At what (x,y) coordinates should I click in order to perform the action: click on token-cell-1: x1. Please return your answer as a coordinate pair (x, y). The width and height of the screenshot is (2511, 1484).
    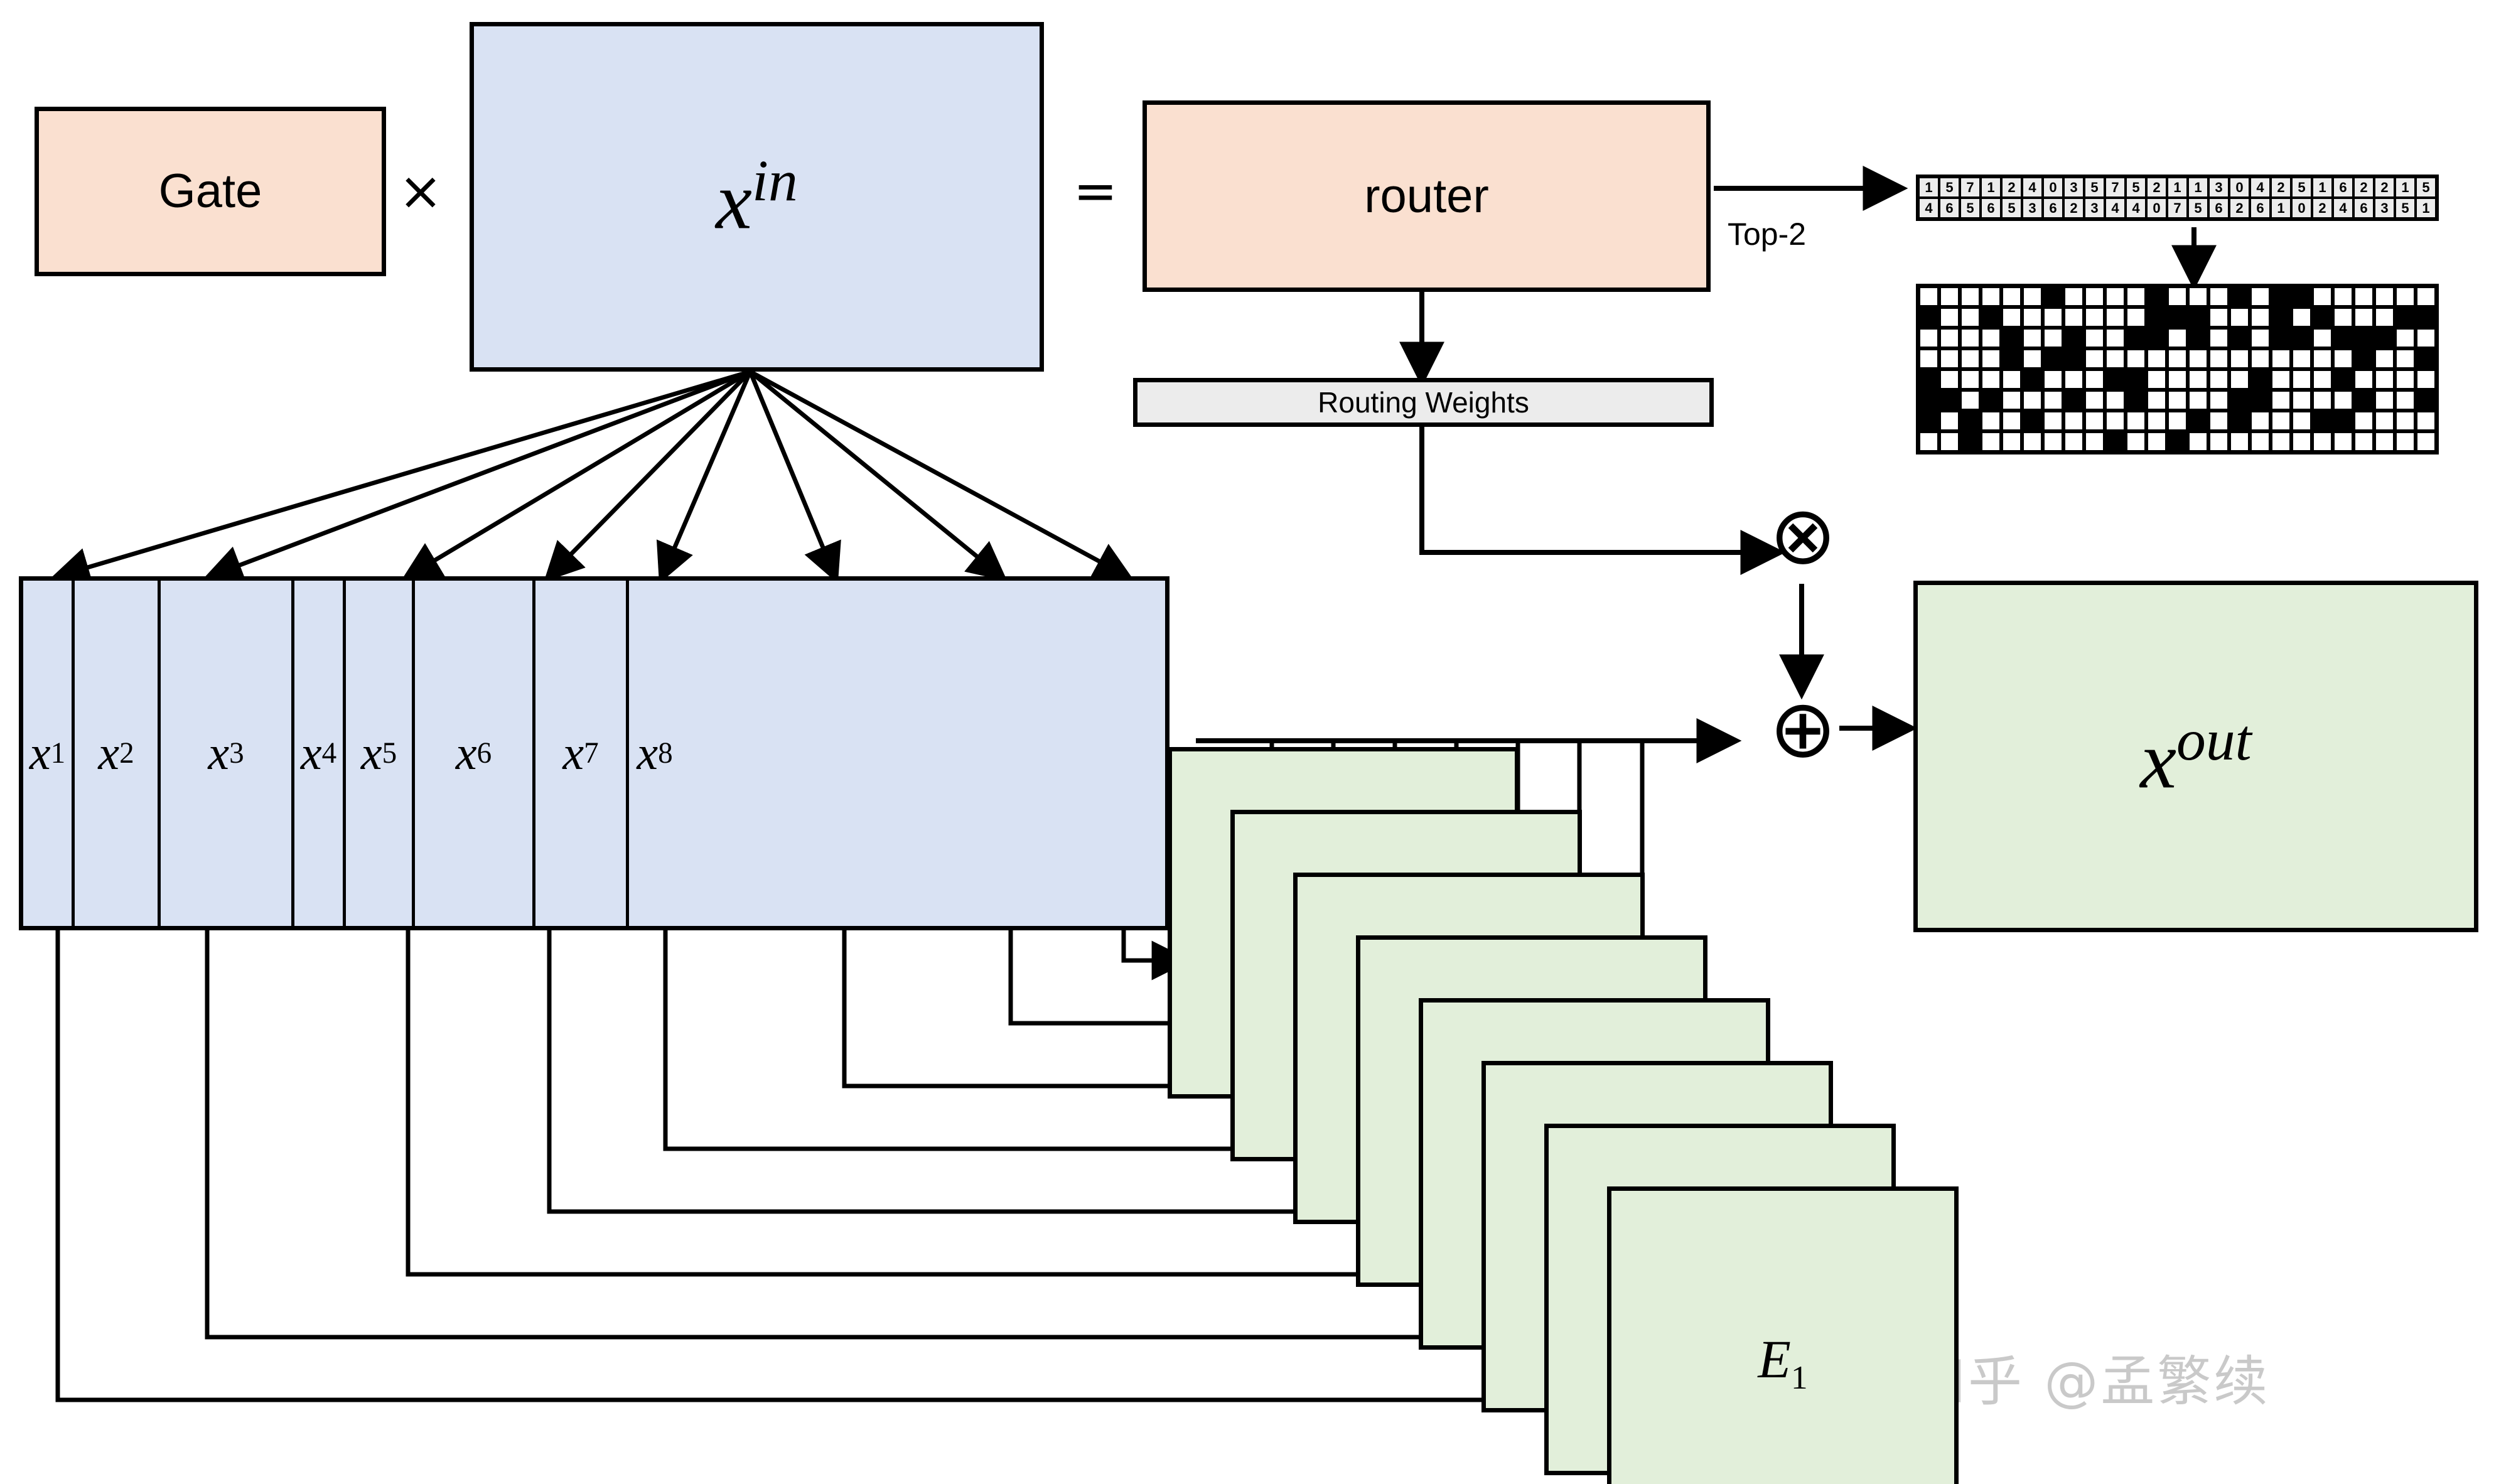
    Looking at the image, I should click on (49, 753).